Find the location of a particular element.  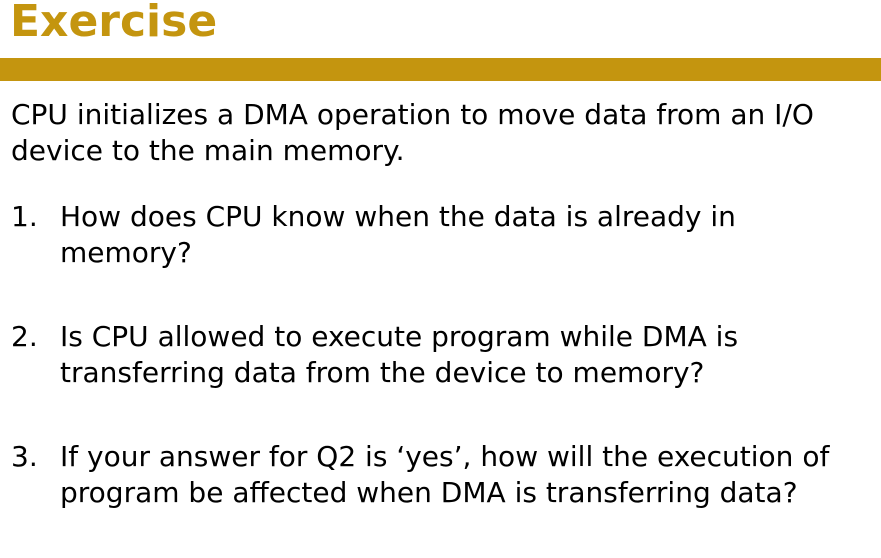

question-number: 3. is located at coordinates (24, 456).